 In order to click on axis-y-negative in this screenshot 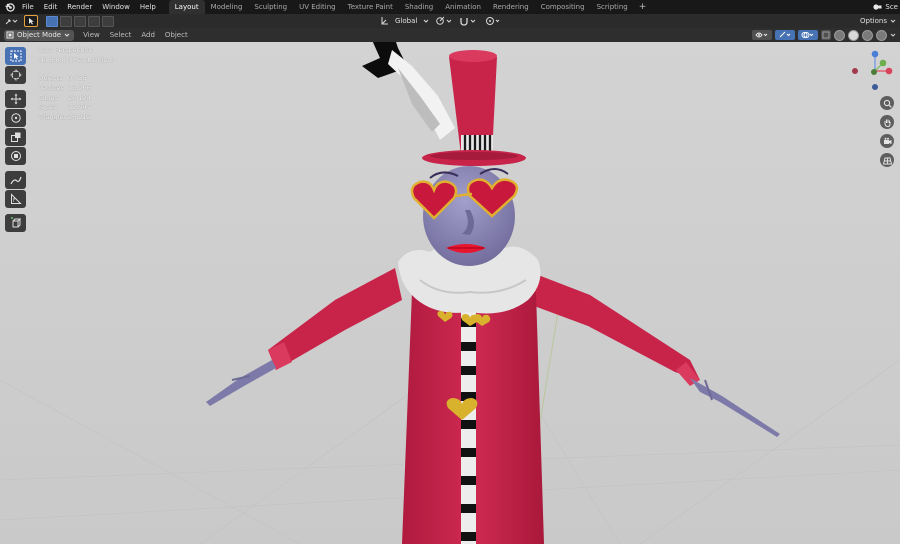, I will do `click(874, 72)`.